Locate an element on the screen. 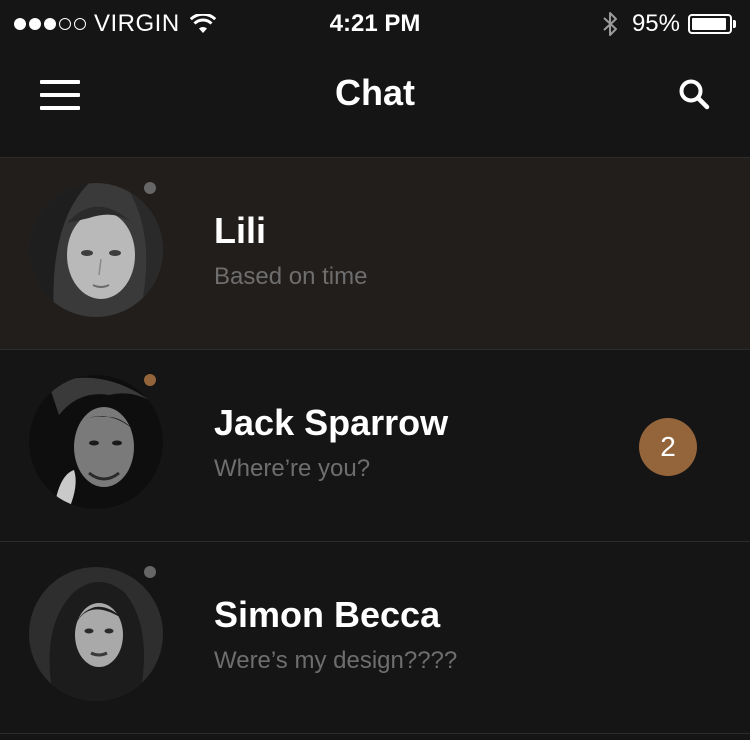 This screenshot has height=740, width=750. chat-preview: Where’re you? is located at coordinates (292, 468).